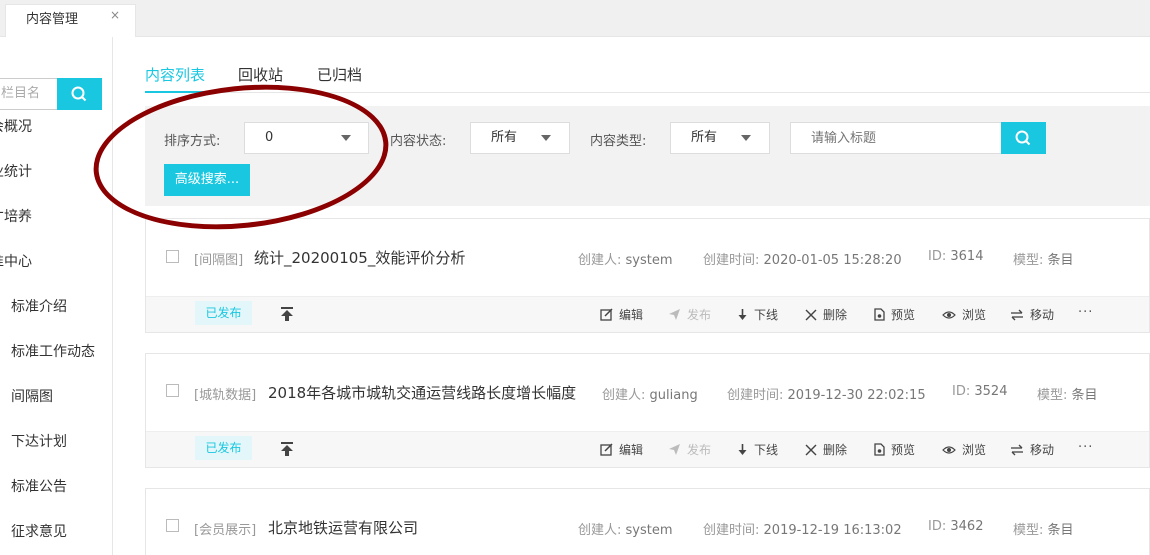  Describe the element at coordinates (225, 395) in the screenshot. I see `item-category: [城轨数据]` at that location.